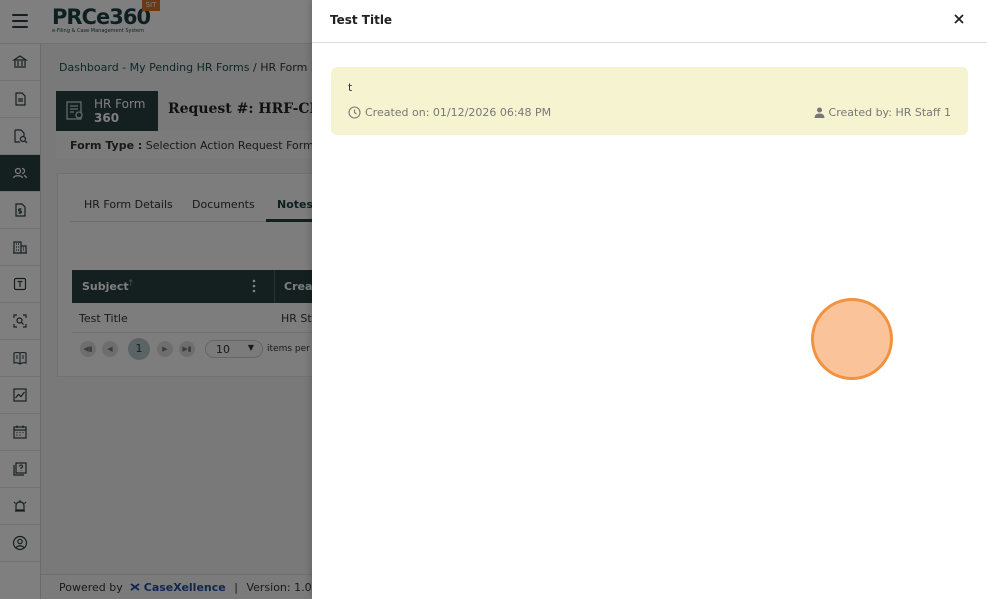  Describe the element at coordinates (458, 112) in the screenshot. I see `note-created-on-text: Created on: 01/12/2026 06:48 PM` at that location.